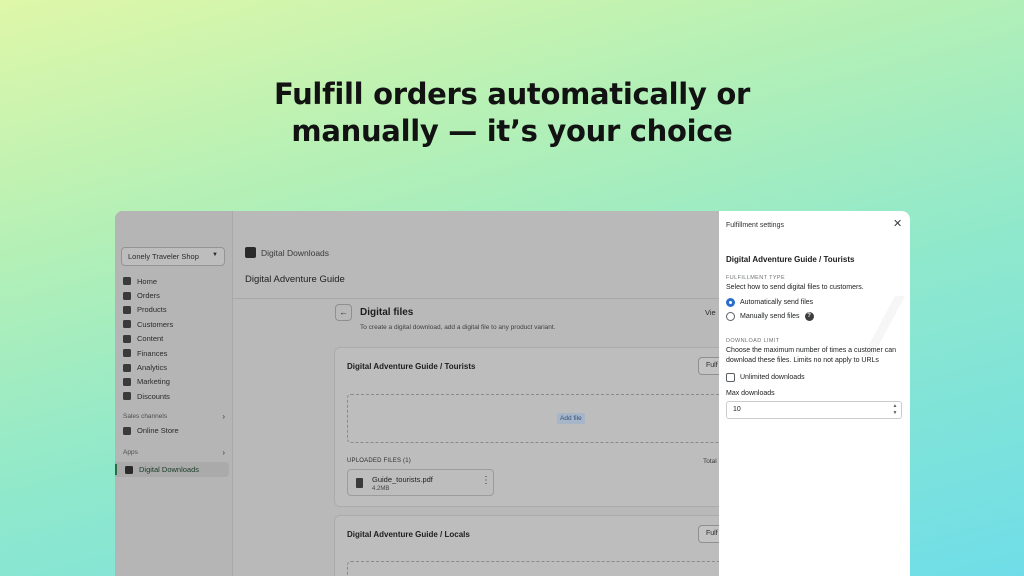  What do you see at coordinates (486, 480) in the screenshot?
I see `more-actions-icon: ⋮` at bounding box center [486, 480].